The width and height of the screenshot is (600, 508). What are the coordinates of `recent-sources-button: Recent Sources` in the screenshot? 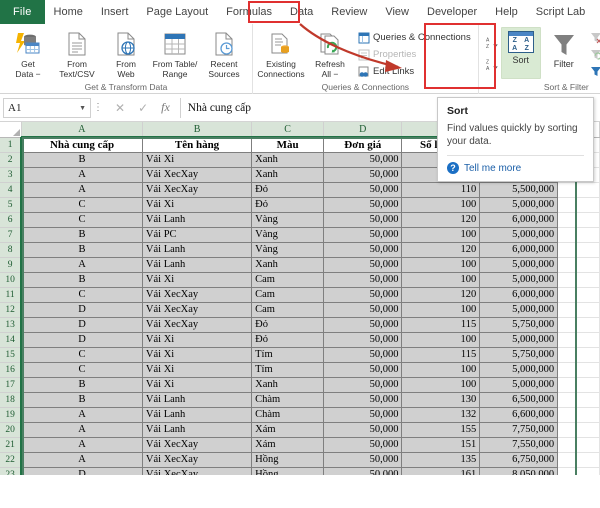 It's located at (224, 53).